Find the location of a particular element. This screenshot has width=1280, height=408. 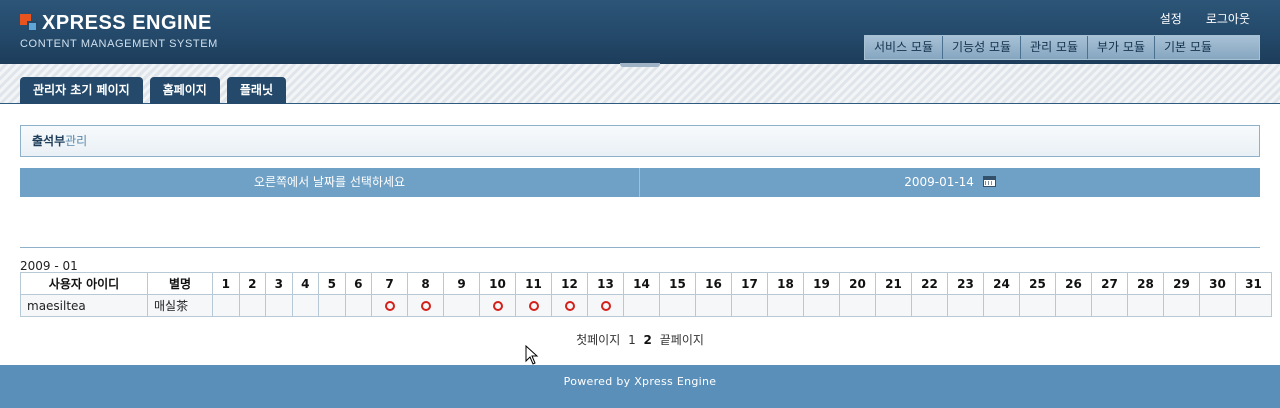

admin-tabs: 관리자 초기 페이지 홈페이지 플래닛 is located at coordinates (153, 90).